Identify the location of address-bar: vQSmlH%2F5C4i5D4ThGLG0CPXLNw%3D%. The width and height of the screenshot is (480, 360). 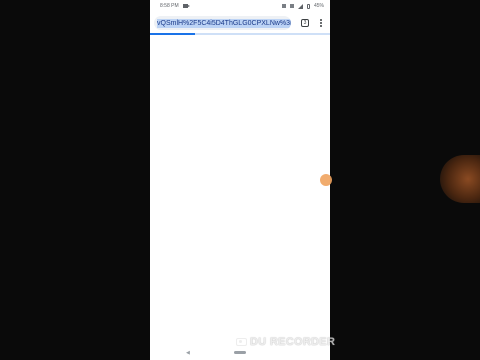
(222, 23).